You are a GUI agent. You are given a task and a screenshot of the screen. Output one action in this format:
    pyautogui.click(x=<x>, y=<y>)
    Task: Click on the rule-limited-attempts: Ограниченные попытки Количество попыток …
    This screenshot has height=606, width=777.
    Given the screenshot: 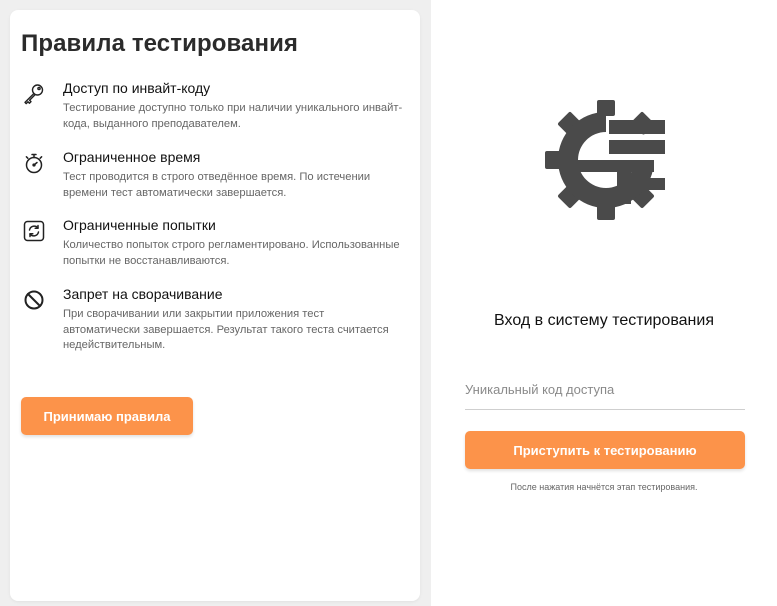 What is the action you would take?
    pyautogui.click(x=212, y=242)
    